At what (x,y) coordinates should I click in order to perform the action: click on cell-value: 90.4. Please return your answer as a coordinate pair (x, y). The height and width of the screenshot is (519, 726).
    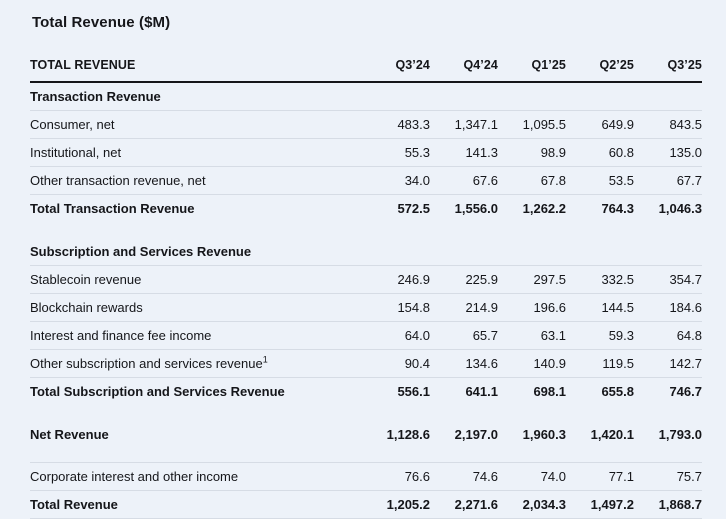
    Looking at the image, I should click on (396, 363).